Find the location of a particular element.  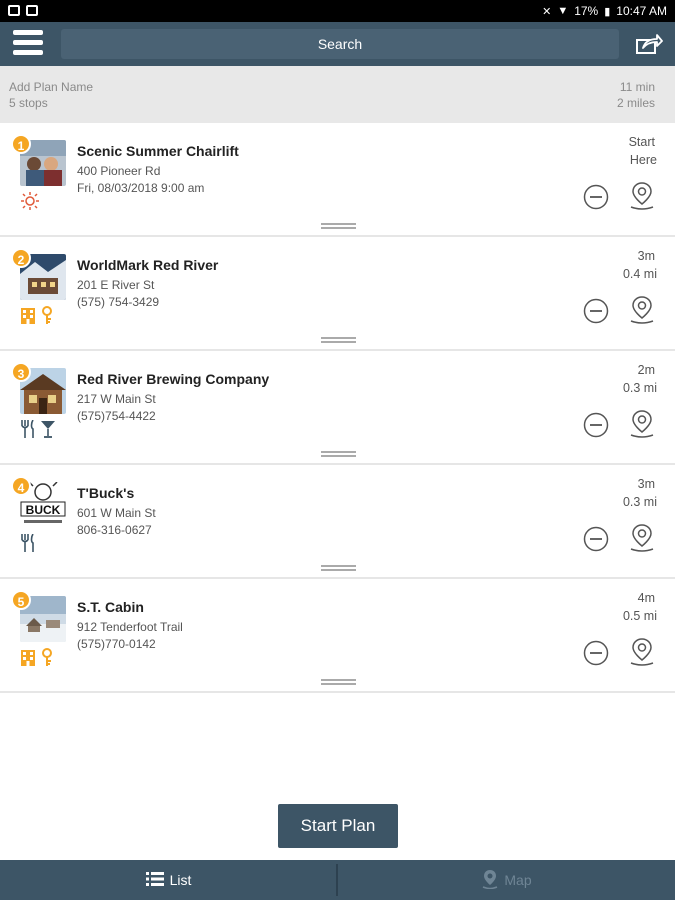

app-bar: Search is located at coordinates (337, 44).